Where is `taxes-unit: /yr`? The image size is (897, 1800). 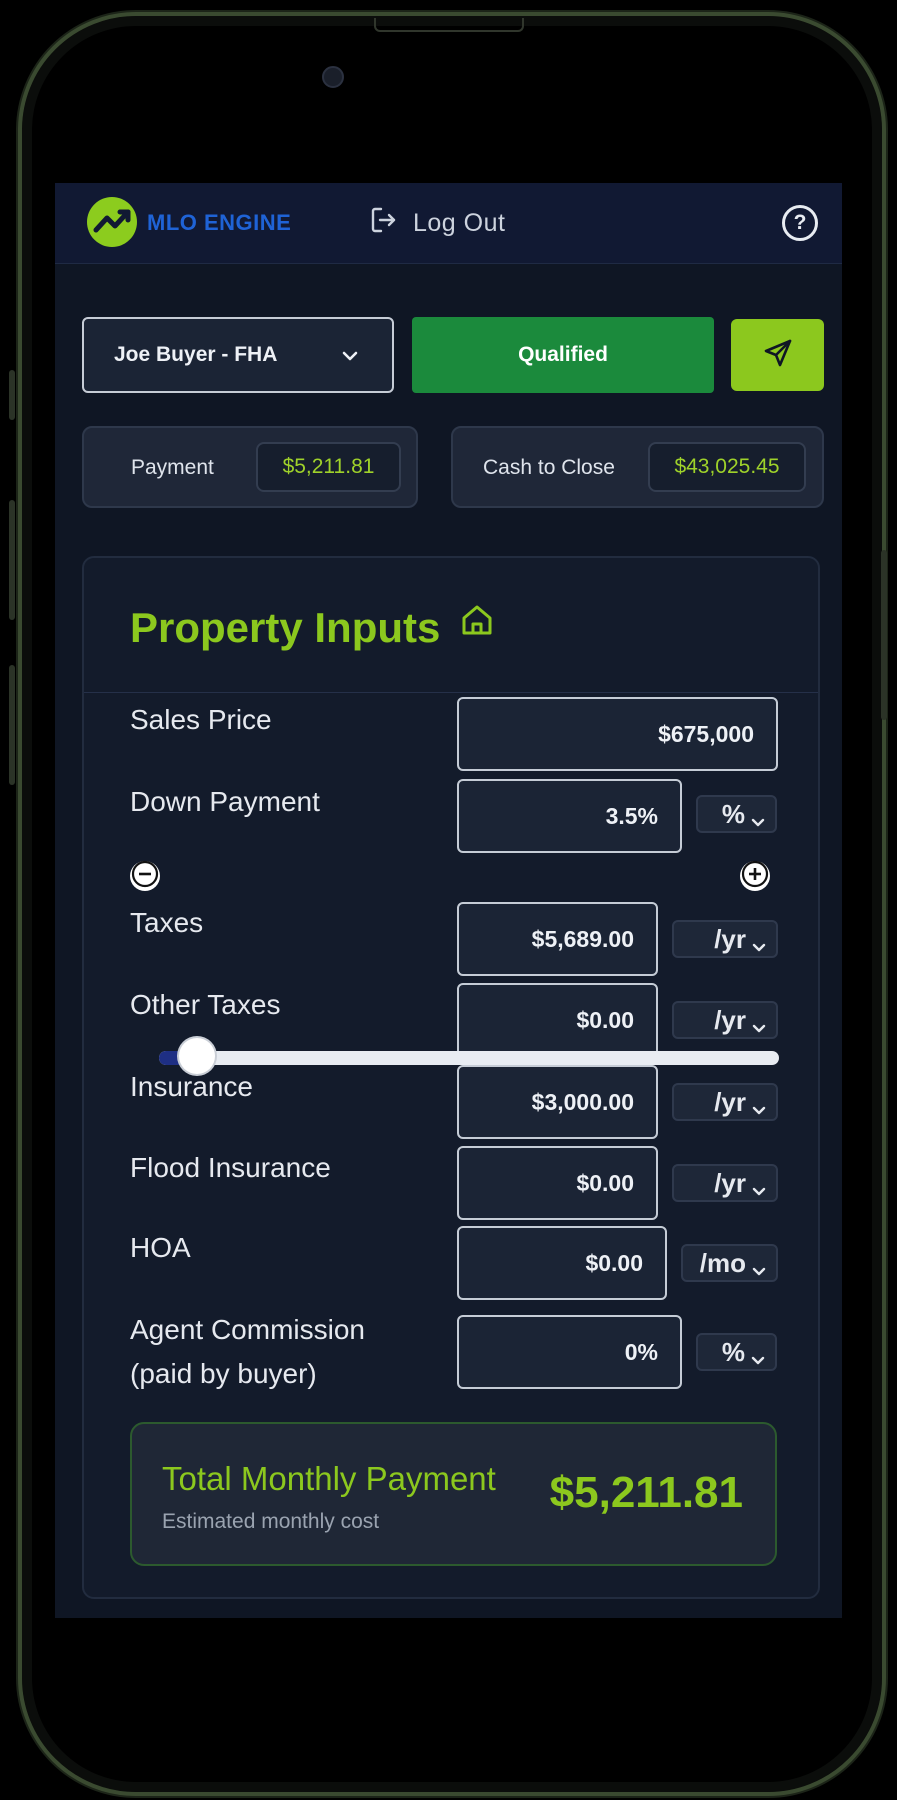 taxes-unit: /yr is located at coordinates (730, 938).